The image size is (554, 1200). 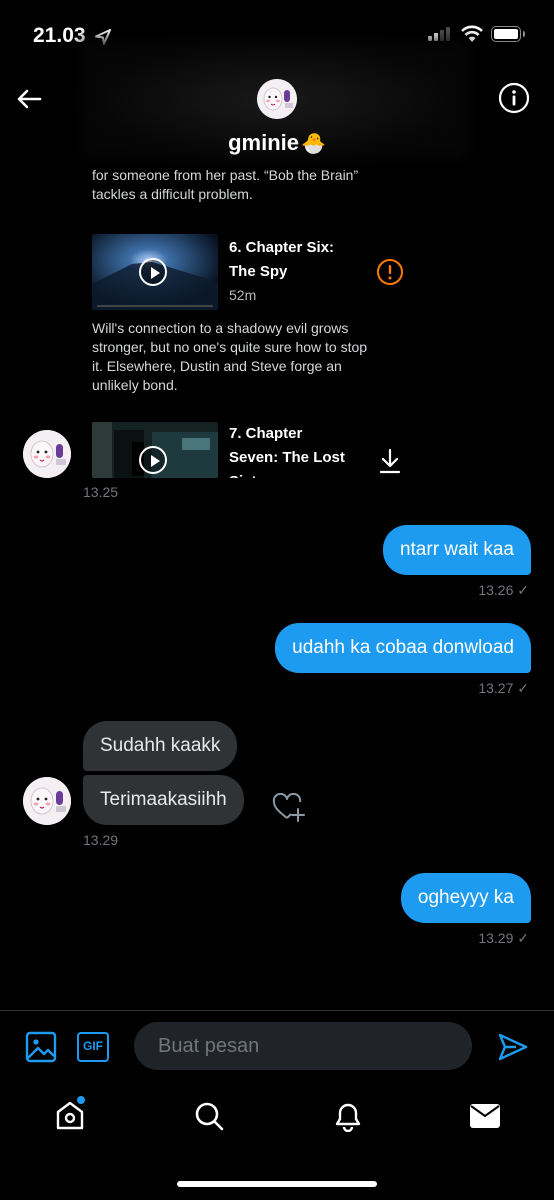 I want to click on episode-7-title-line2: Seven: The Lost, so click(x=287, y=457).